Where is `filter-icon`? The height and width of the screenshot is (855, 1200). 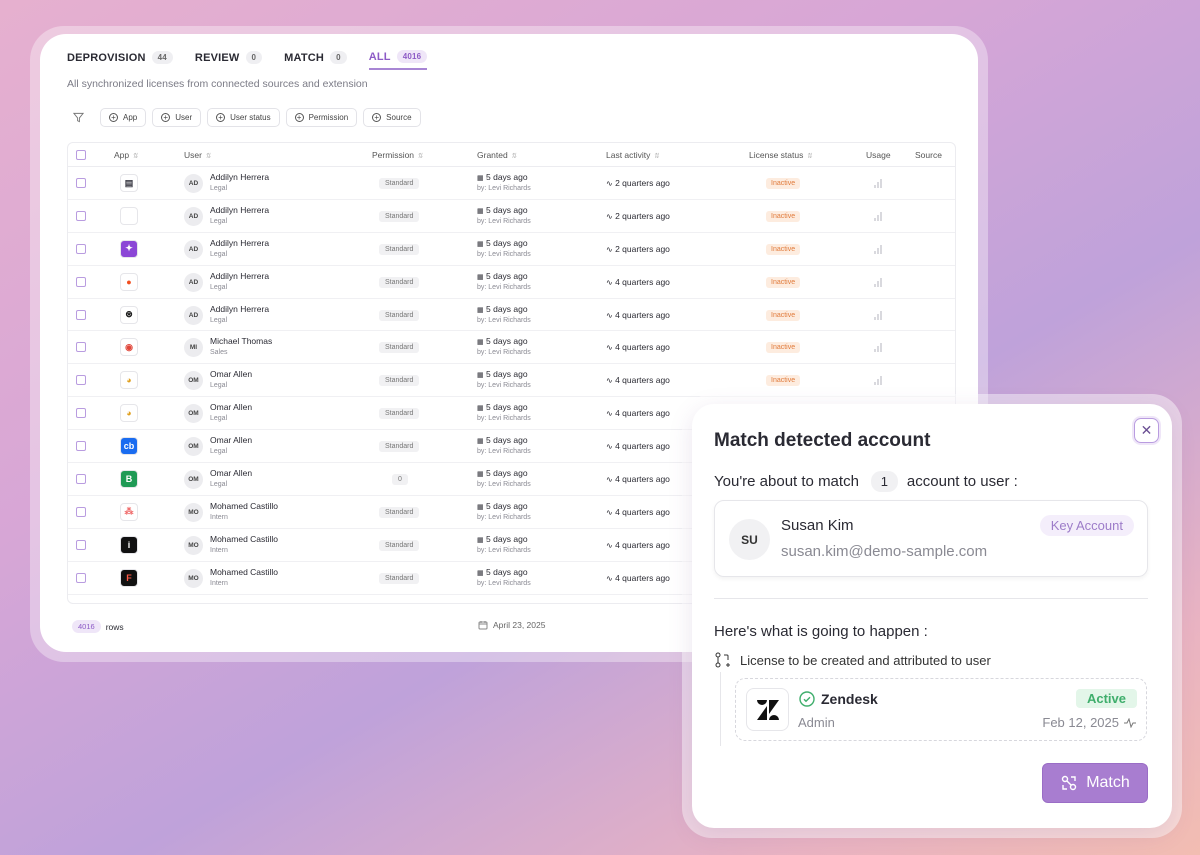 filter-icon is located at coordinates (78, 118).